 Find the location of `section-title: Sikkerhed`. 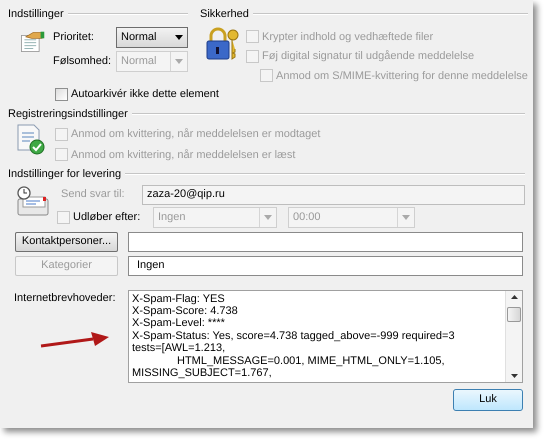

section-title: Sikkerhed is located at coordinates (224, 14).